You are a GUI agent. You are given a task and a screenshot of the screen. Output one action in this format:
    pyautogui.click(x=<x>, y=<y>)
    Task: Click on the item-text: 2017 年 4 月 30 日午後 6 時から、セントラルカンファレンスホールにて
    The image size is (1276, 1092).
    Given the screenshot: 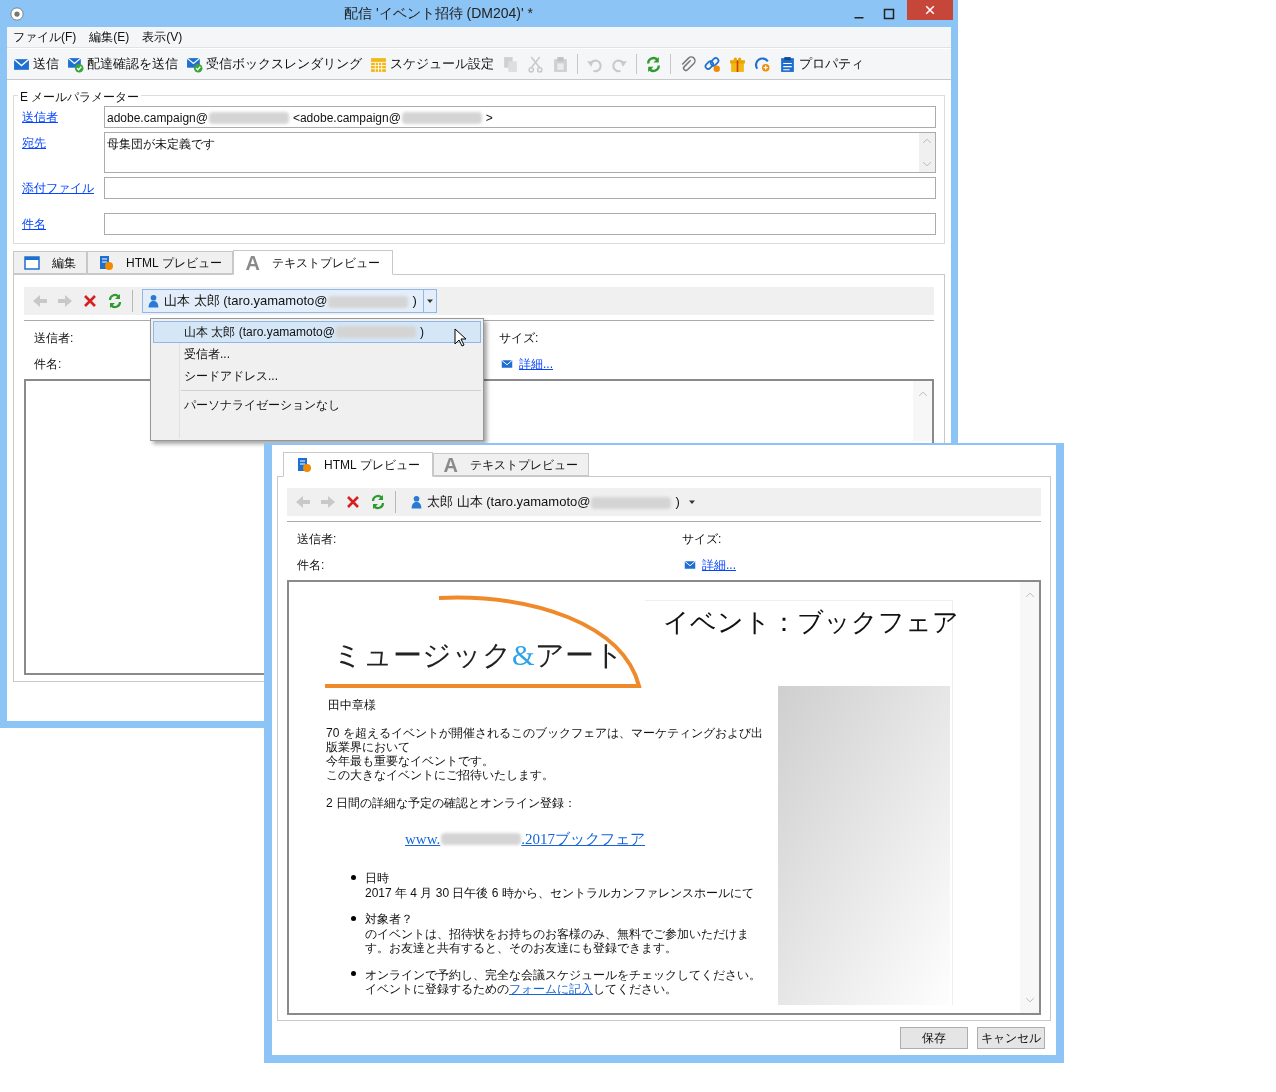 What is the action you would take?
    pyautogui.click(x=559, y=892)
    